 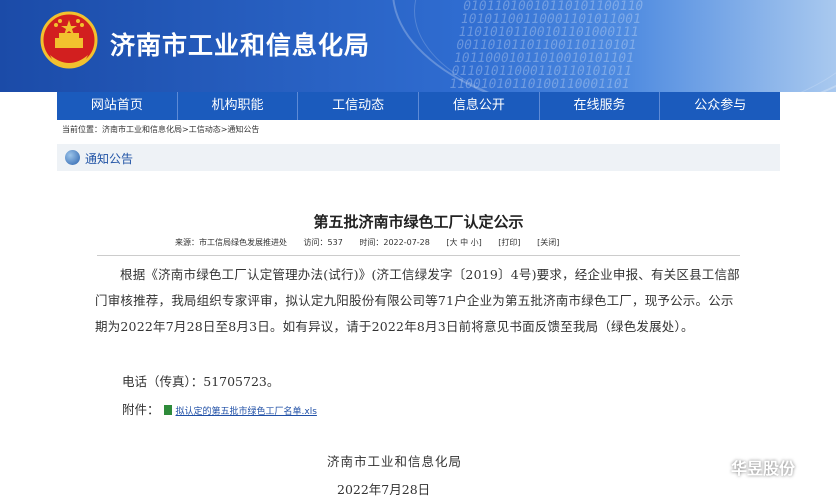 I want to click on attachment-row: 附件： 拟认定的第五批市绿色工厂名单.xls, so click(x=219, y=408).